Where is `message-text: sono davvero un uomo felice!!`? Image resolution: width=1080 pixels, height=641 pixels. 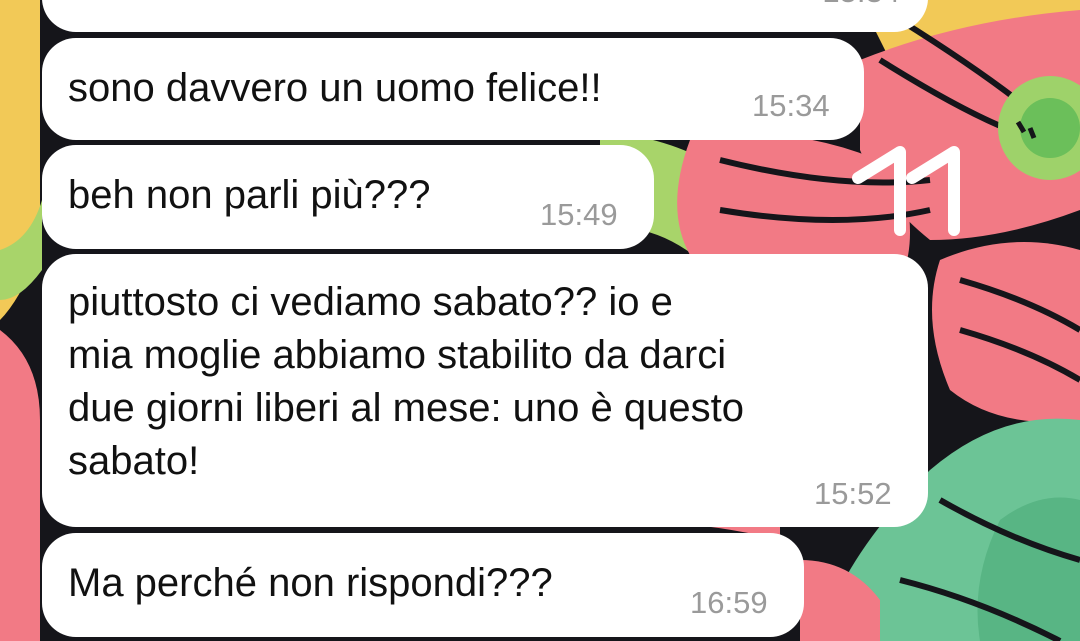
message-text: sono davvero un uomo felice!! is located at coordinates (335, 88).